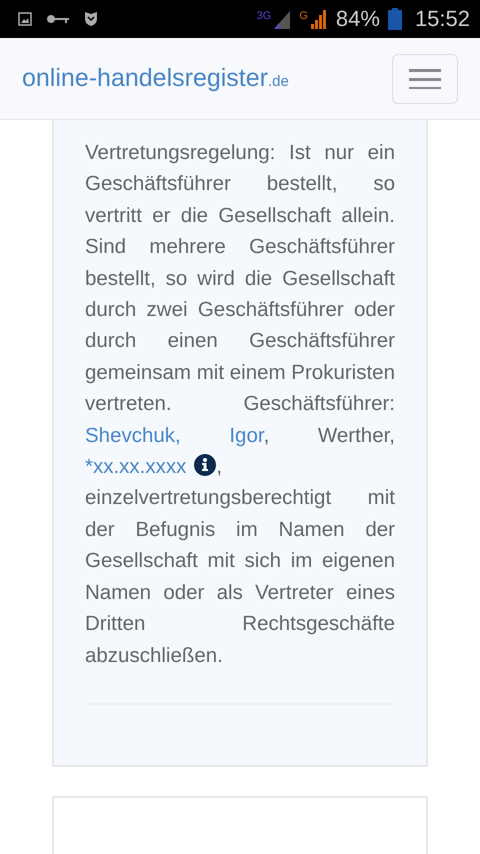 The height and width of the screenshot is (854, 480). What do you see at coordinates (303, 16) in the screenshot?
I see `network-label: G` at bounding box center [303, 16].